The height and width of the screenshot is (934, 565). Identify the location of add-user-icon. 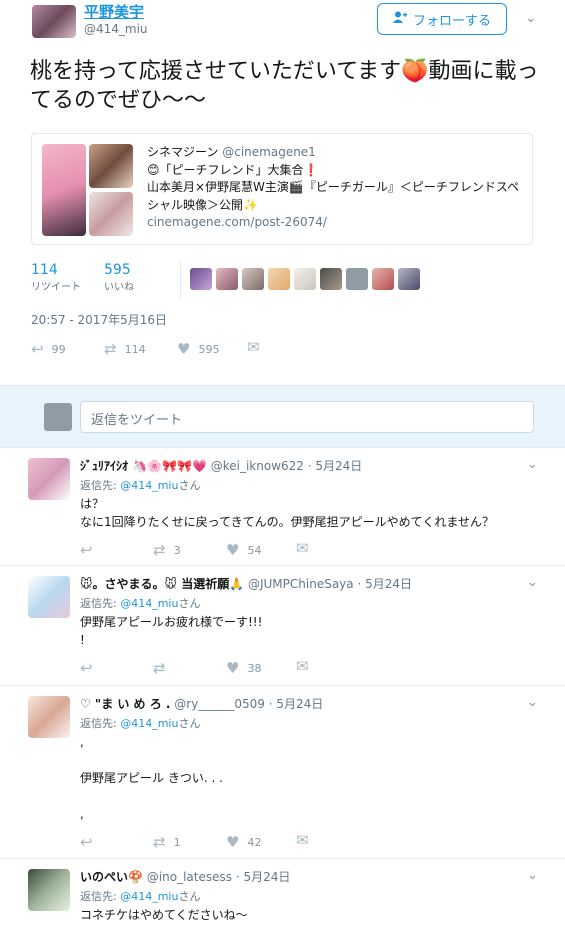
(399, 19).